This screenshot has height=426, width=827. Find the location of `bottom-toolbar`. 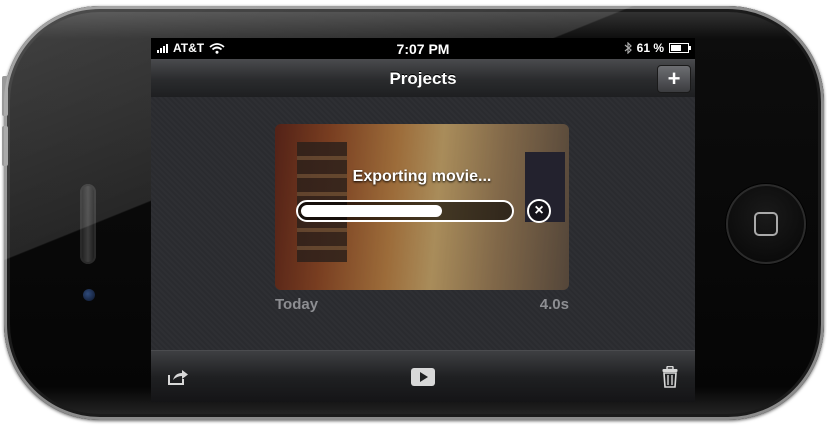

bottom-toolbar is located at coordinates (423, 376).